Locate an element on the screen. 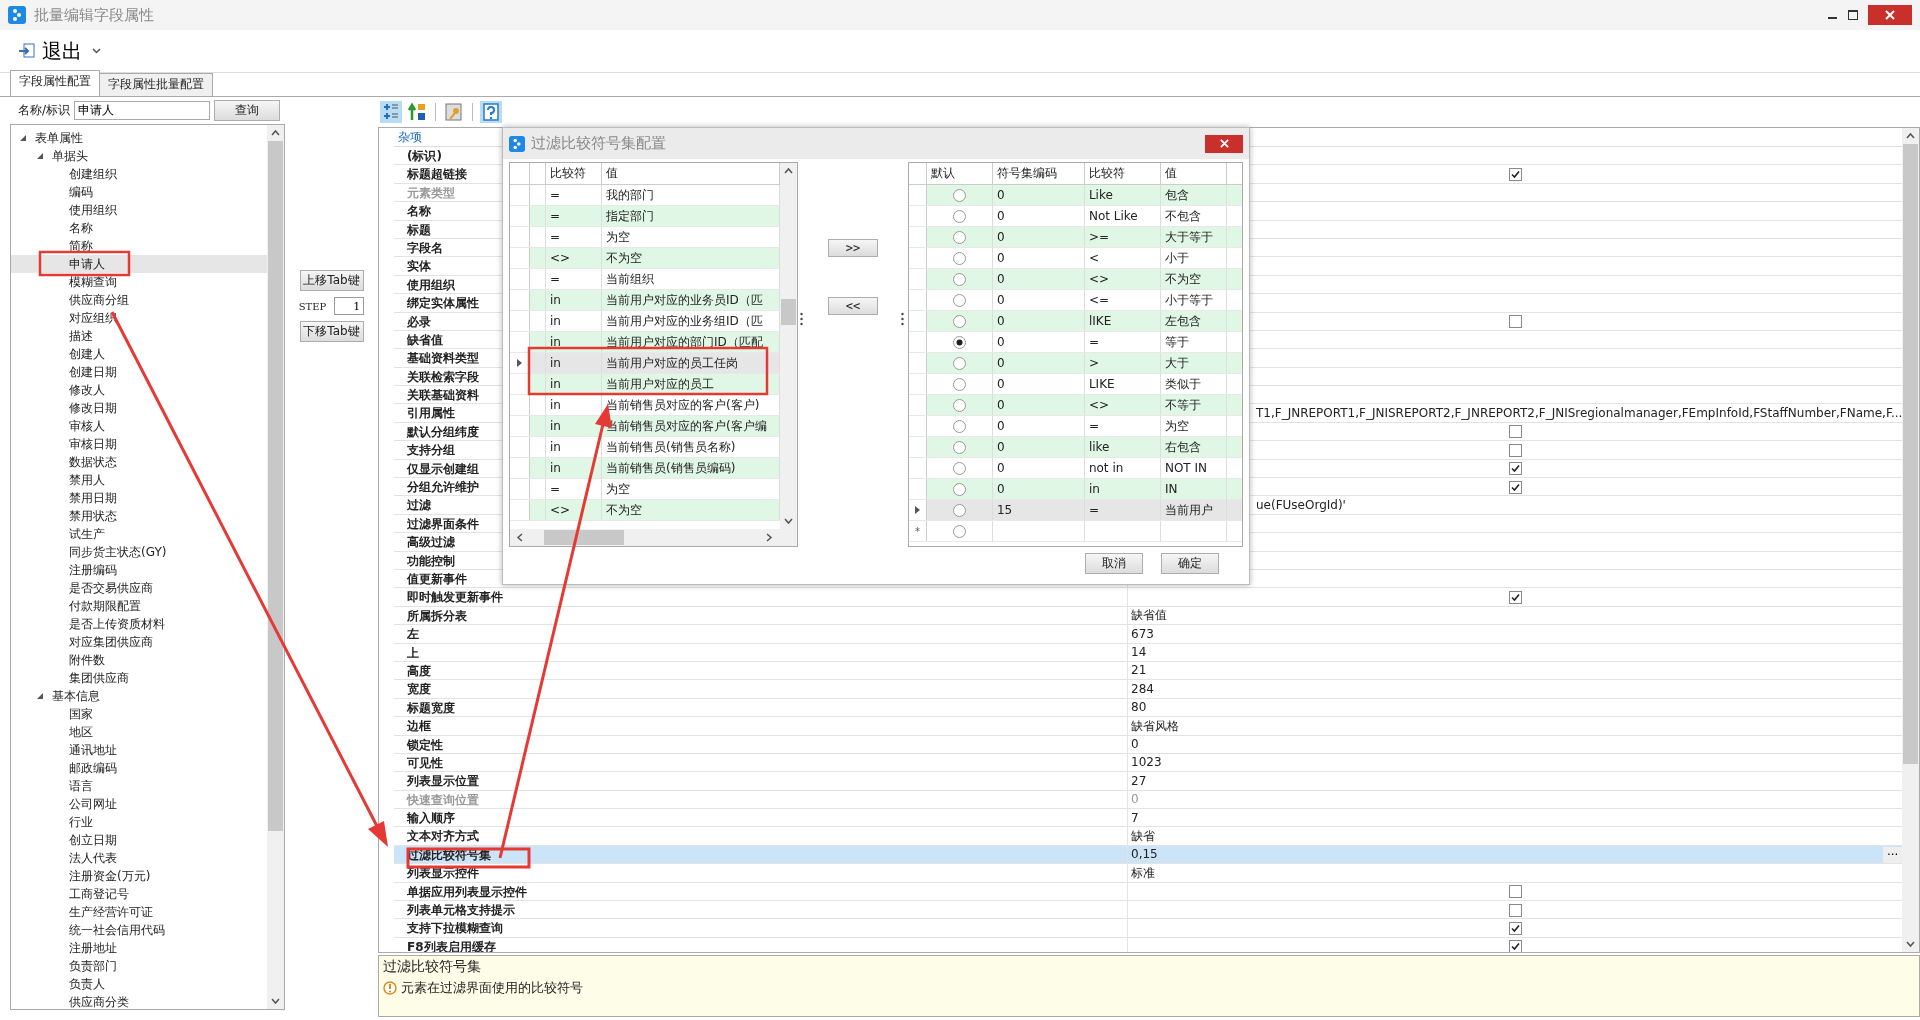  tree-item: 修改人 is located at coordinates (139, 390).